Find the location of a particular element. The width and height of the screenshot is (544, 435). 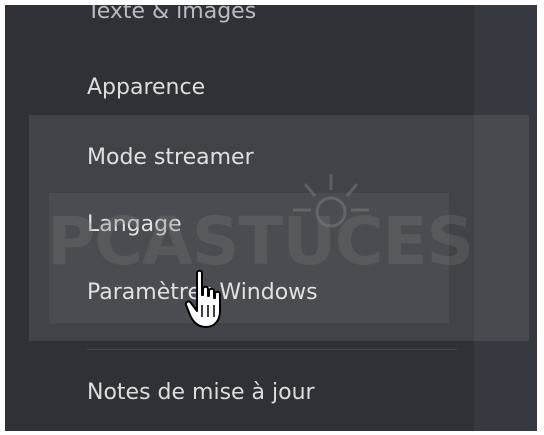

sidebar-item-notes-mise-a-jour: Notes de mise à jour is located at coordinates (201, 393).